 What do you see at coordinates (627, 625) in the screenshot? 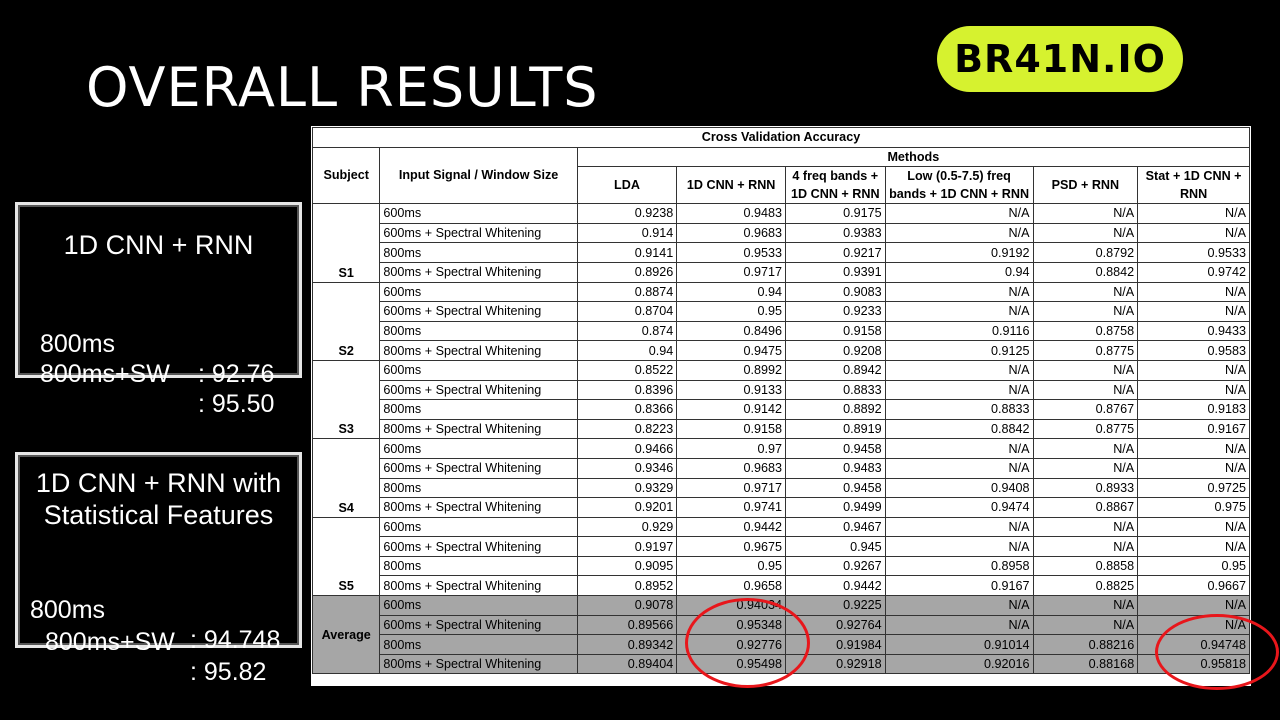
I see `value-cell: 0.89566` at bounding box center [627, 625].